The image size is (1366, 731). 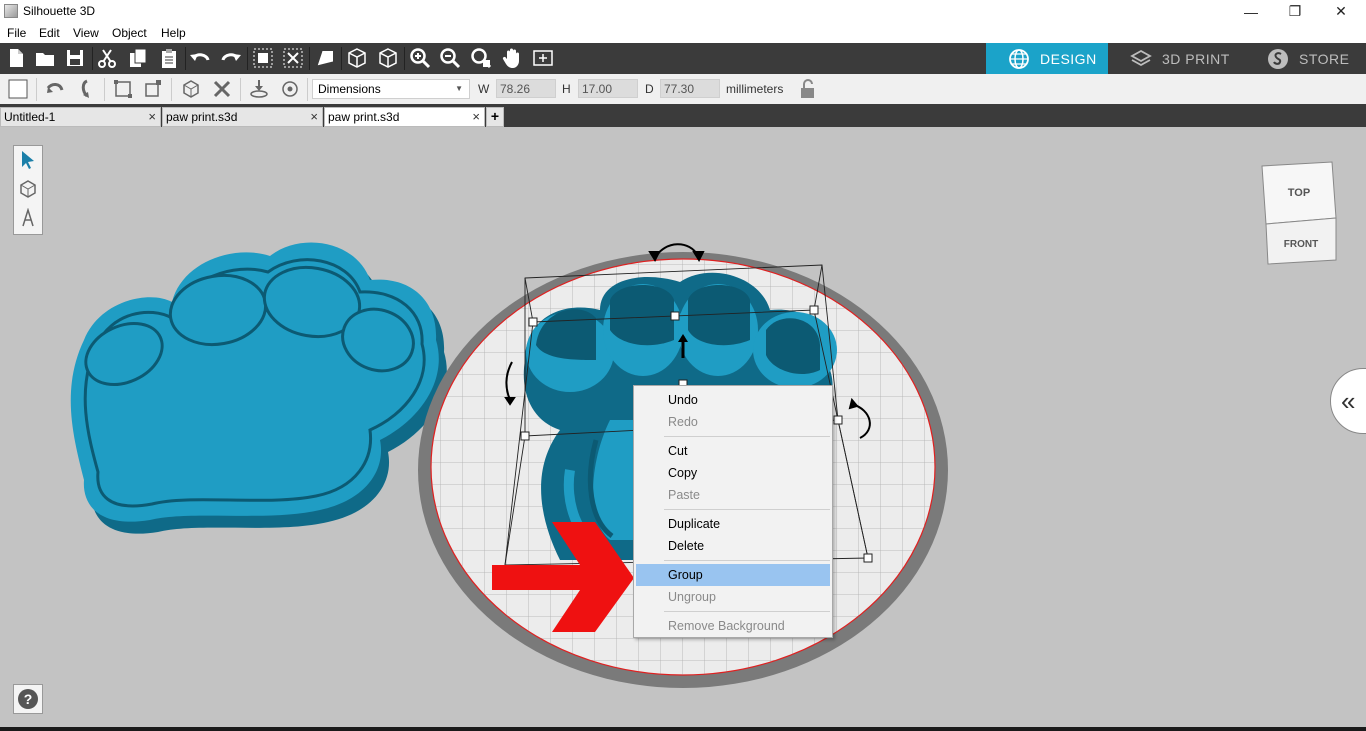 I want to click on new-tab-button: +, so click(x=495, y=117).